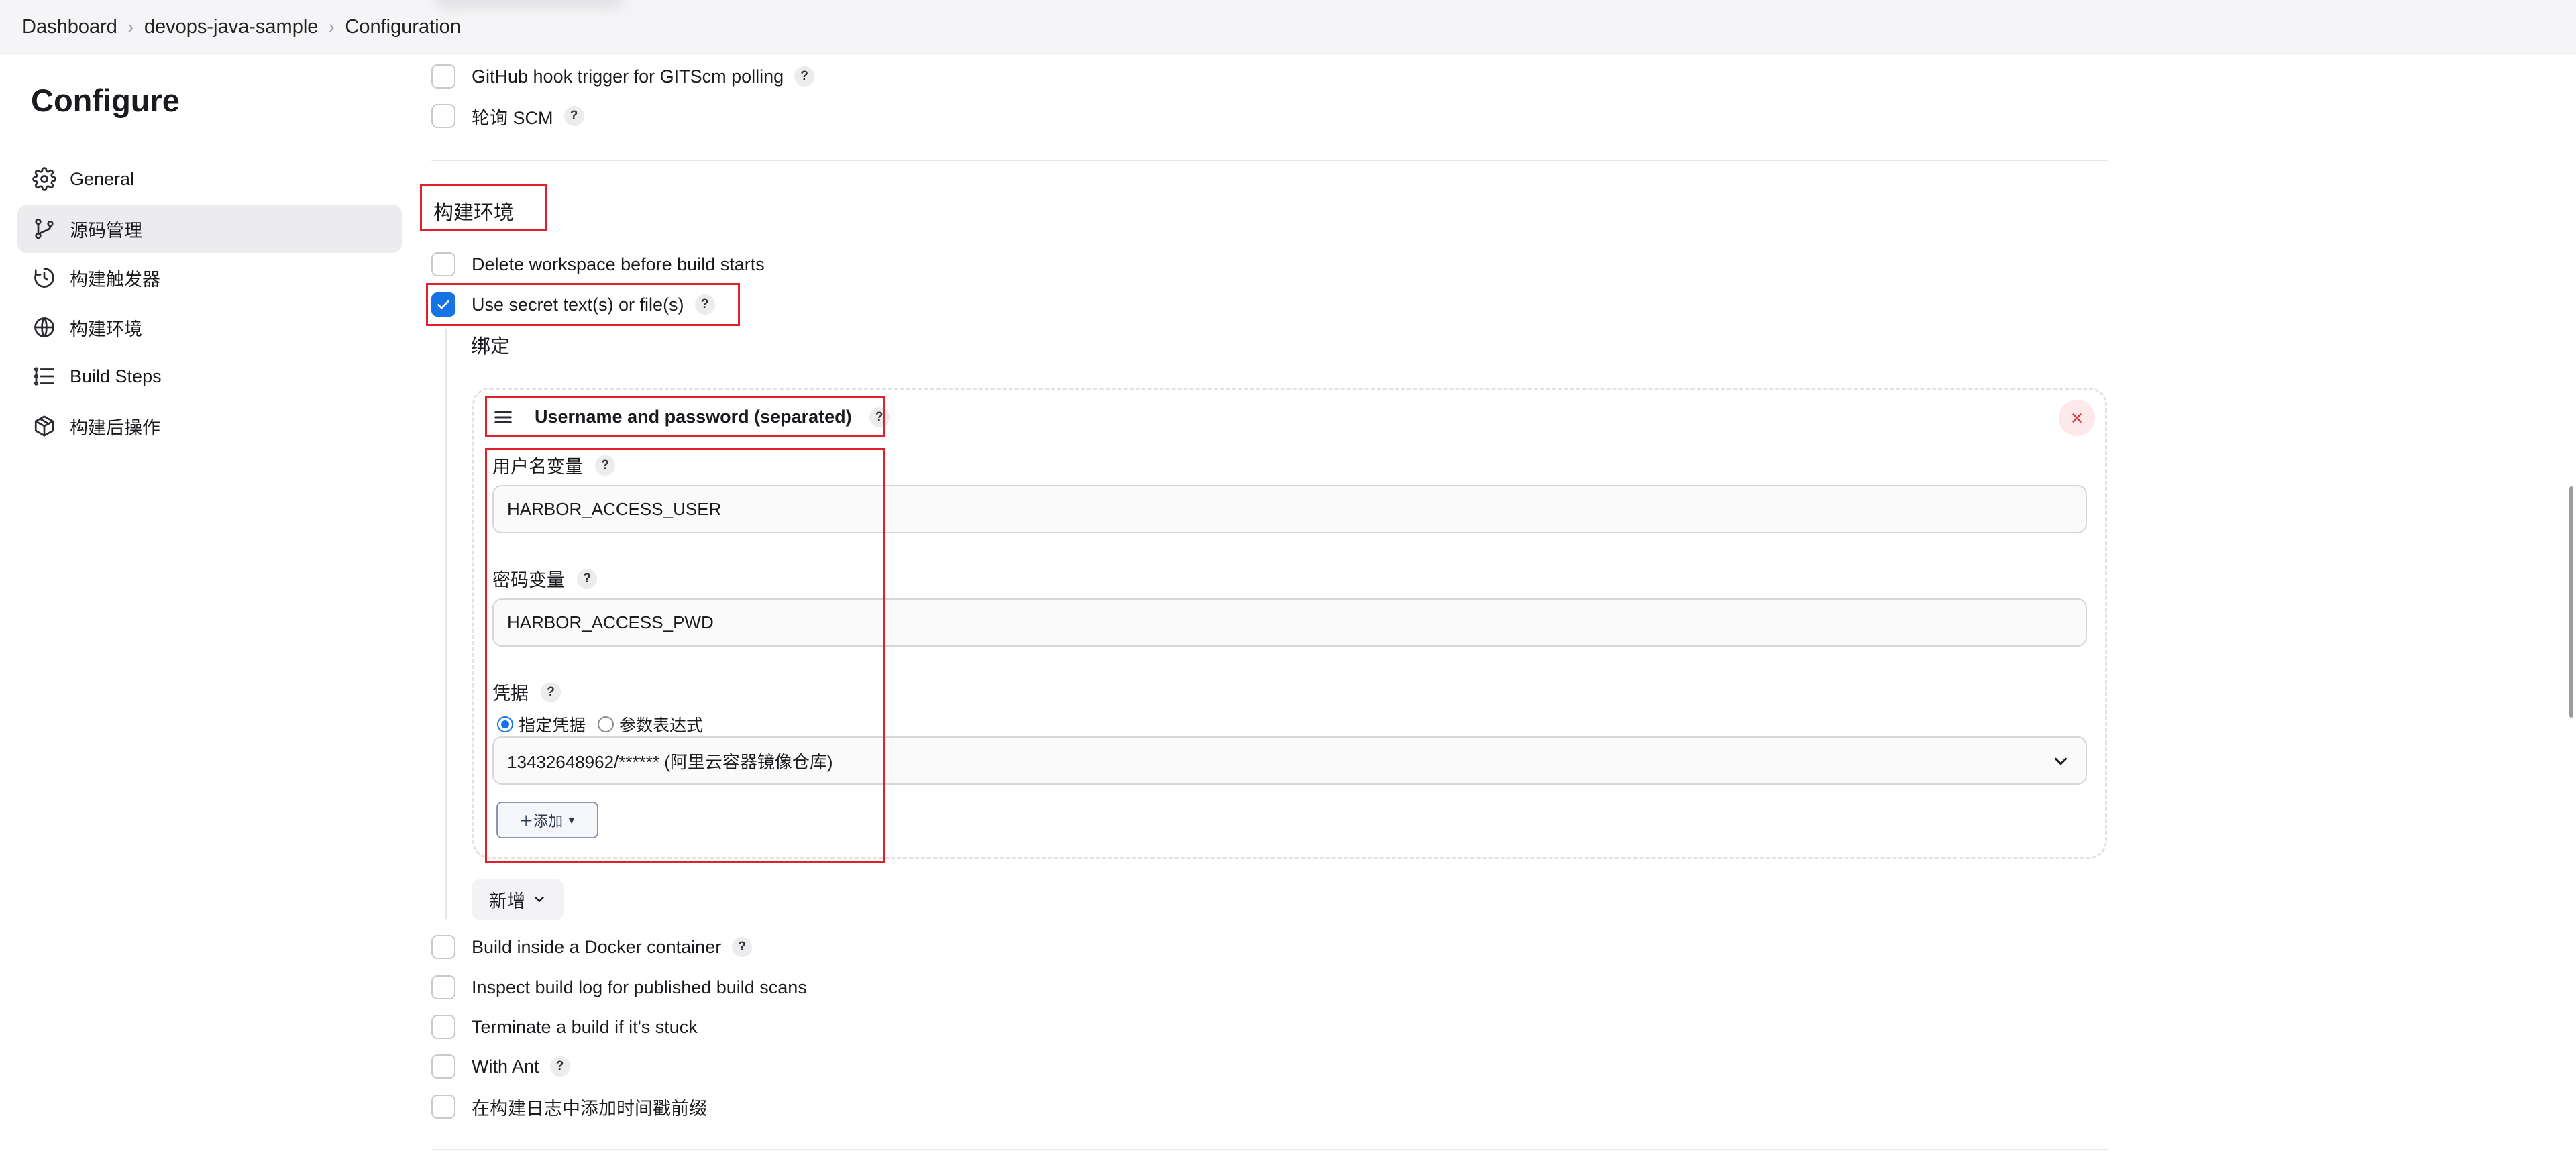  What do you see at coordinates (69, 27) in the screenshot?
I see `breadcrumb-dashboard: Dashboard` at bounding box center [69, 27].